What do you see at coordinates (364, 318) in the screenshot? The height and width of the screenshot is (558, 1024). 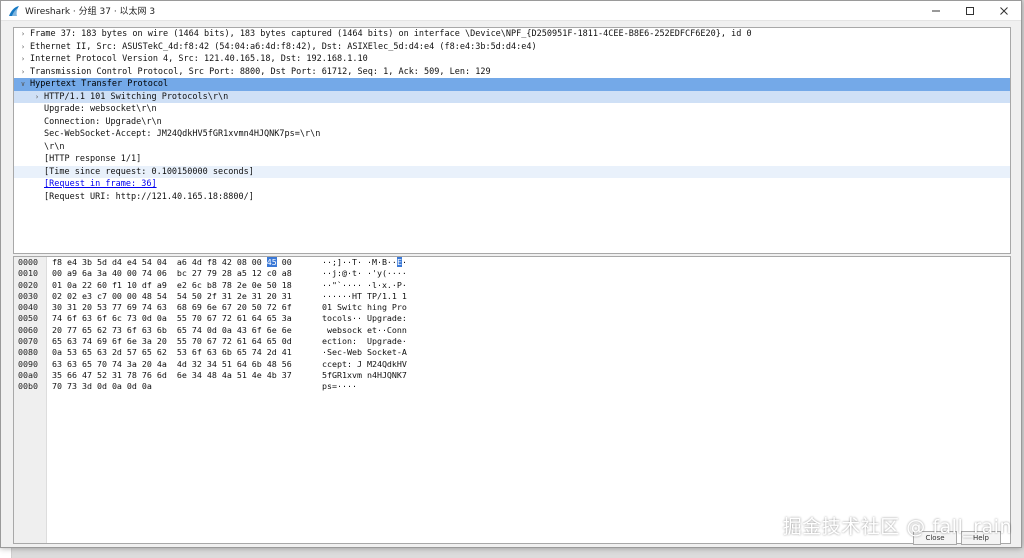 I see `hex-ascii: tocols·· Upgrade:` at bounding box center [364, 318].